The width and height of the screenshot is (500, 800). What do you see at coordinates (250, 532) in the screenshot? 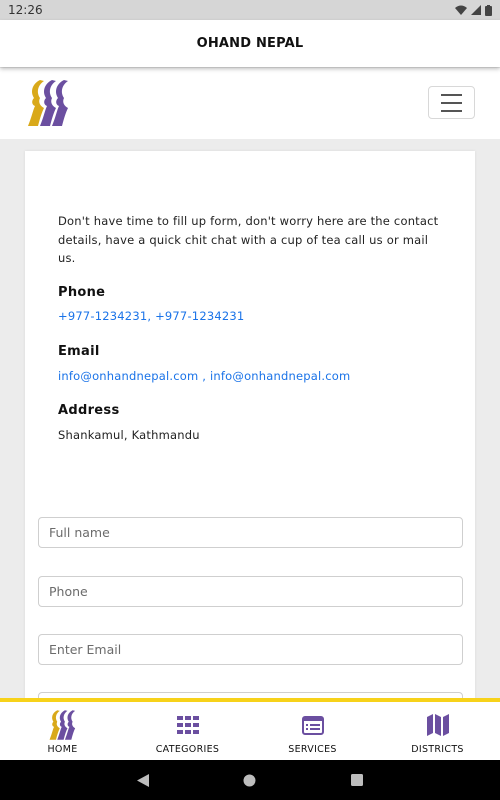
I see `fullname-input` at bounding box center [250, 532].